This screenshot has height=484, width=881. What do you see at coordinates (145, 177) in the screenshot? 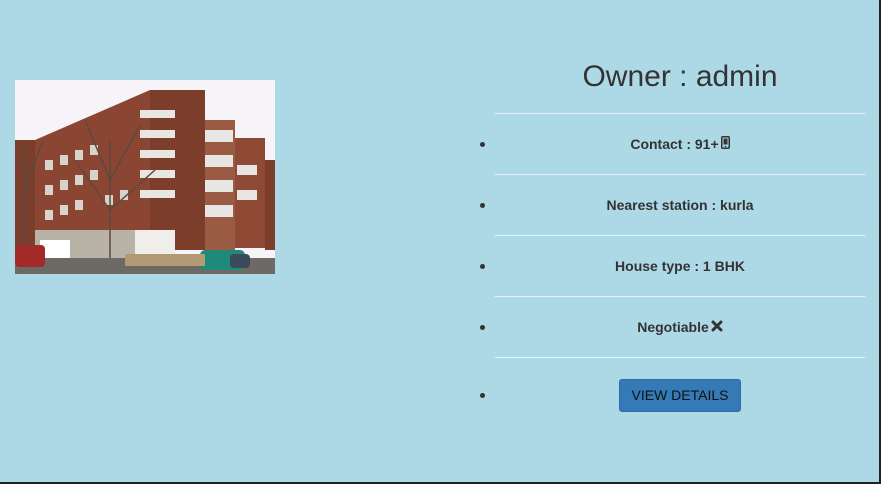
I see `property-photo` at bounding box center [145, 177].